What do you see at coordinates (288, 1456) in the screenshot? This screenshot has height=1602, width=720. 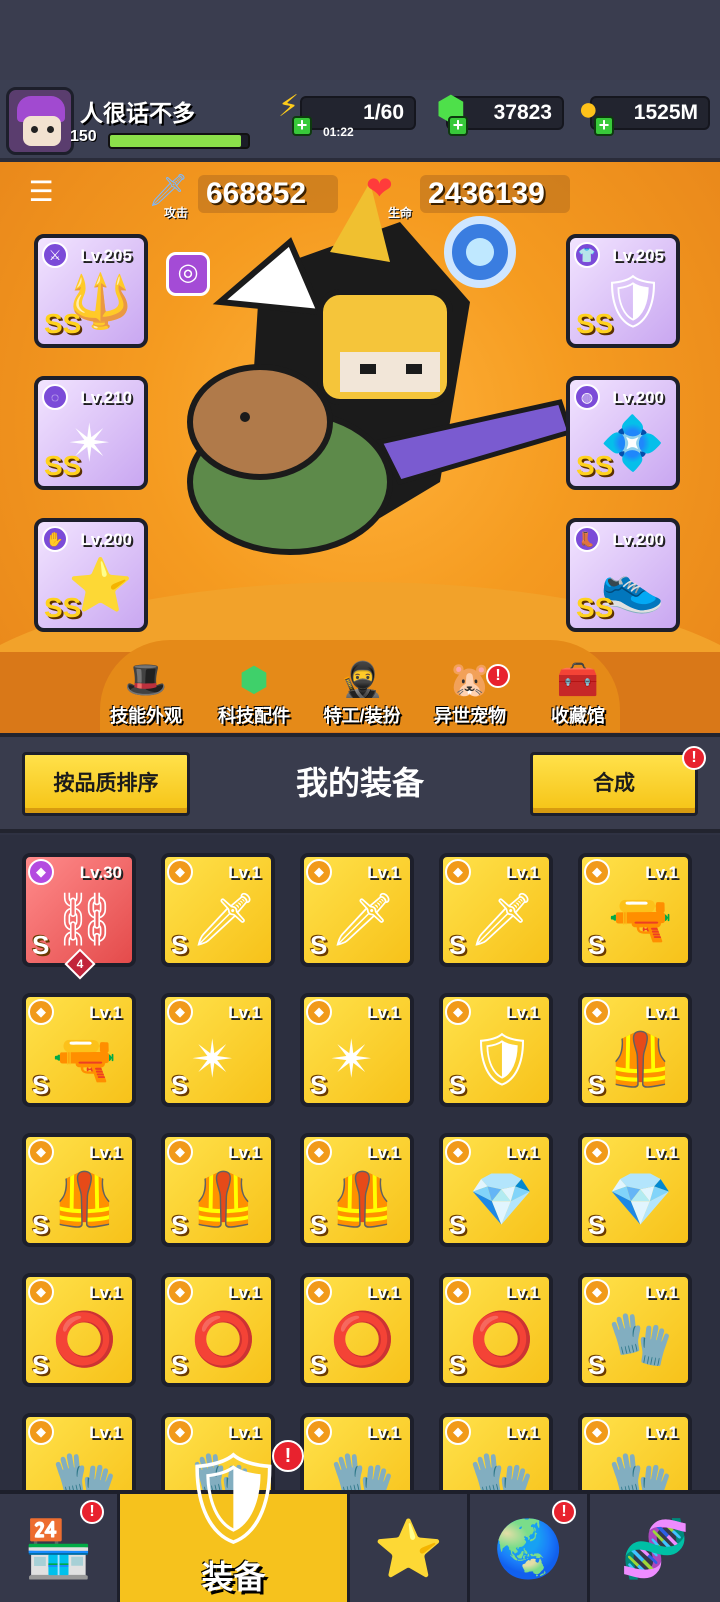 I see `equipment-alert-badge: !` at bounding box center [288, 1456].